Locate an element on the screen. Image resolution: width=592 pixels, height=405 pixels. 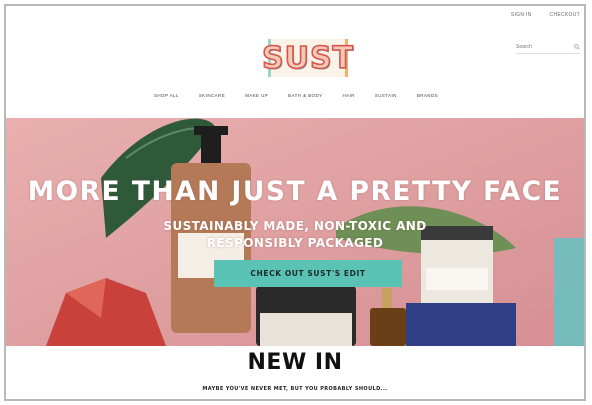
sust-logo: SUST is located at coordinates (307, 58).